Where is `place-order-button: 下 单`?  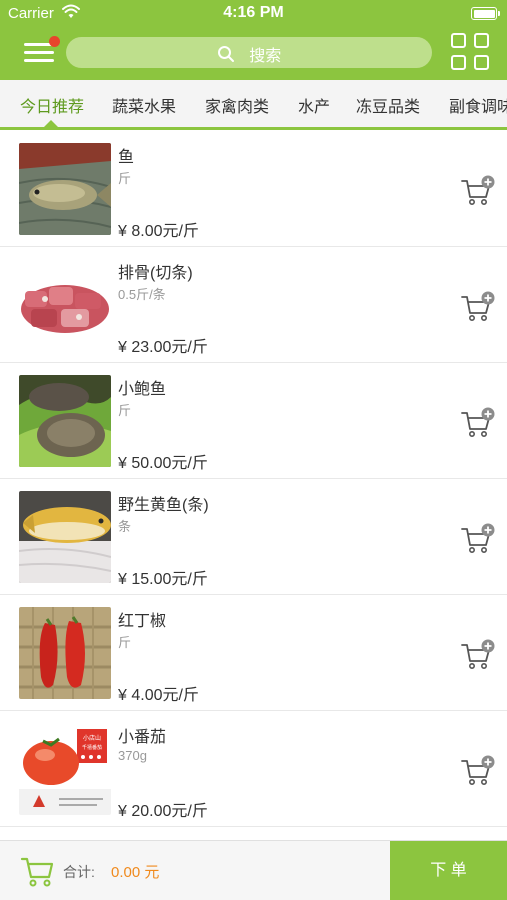 place-order-button: 下 单 is located at coordinates (448, 870).